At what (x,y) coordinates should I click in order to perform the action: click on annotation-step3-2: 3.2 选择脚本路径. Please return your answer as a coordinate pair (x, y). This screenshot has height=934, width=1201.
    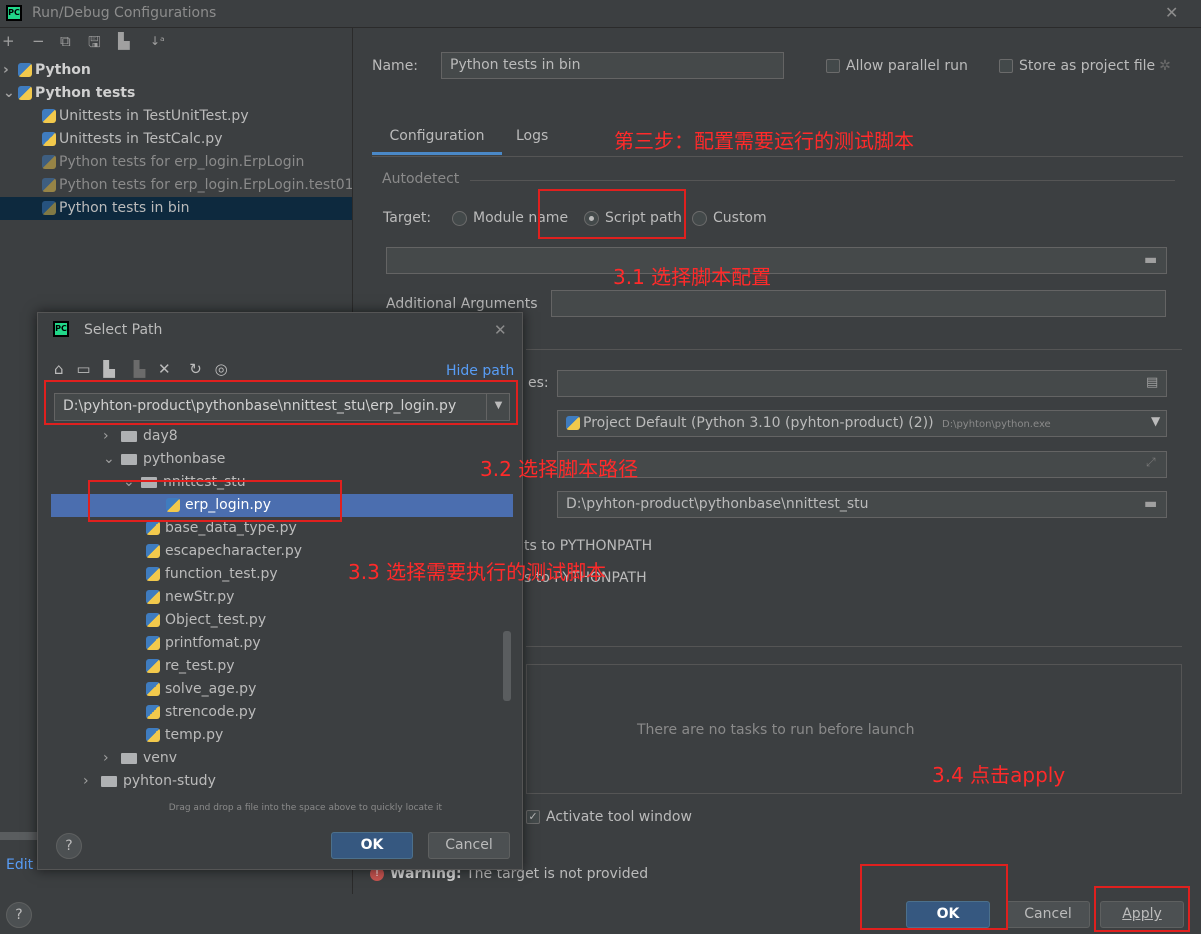
    Looking at the image, I should click on (559, 469).